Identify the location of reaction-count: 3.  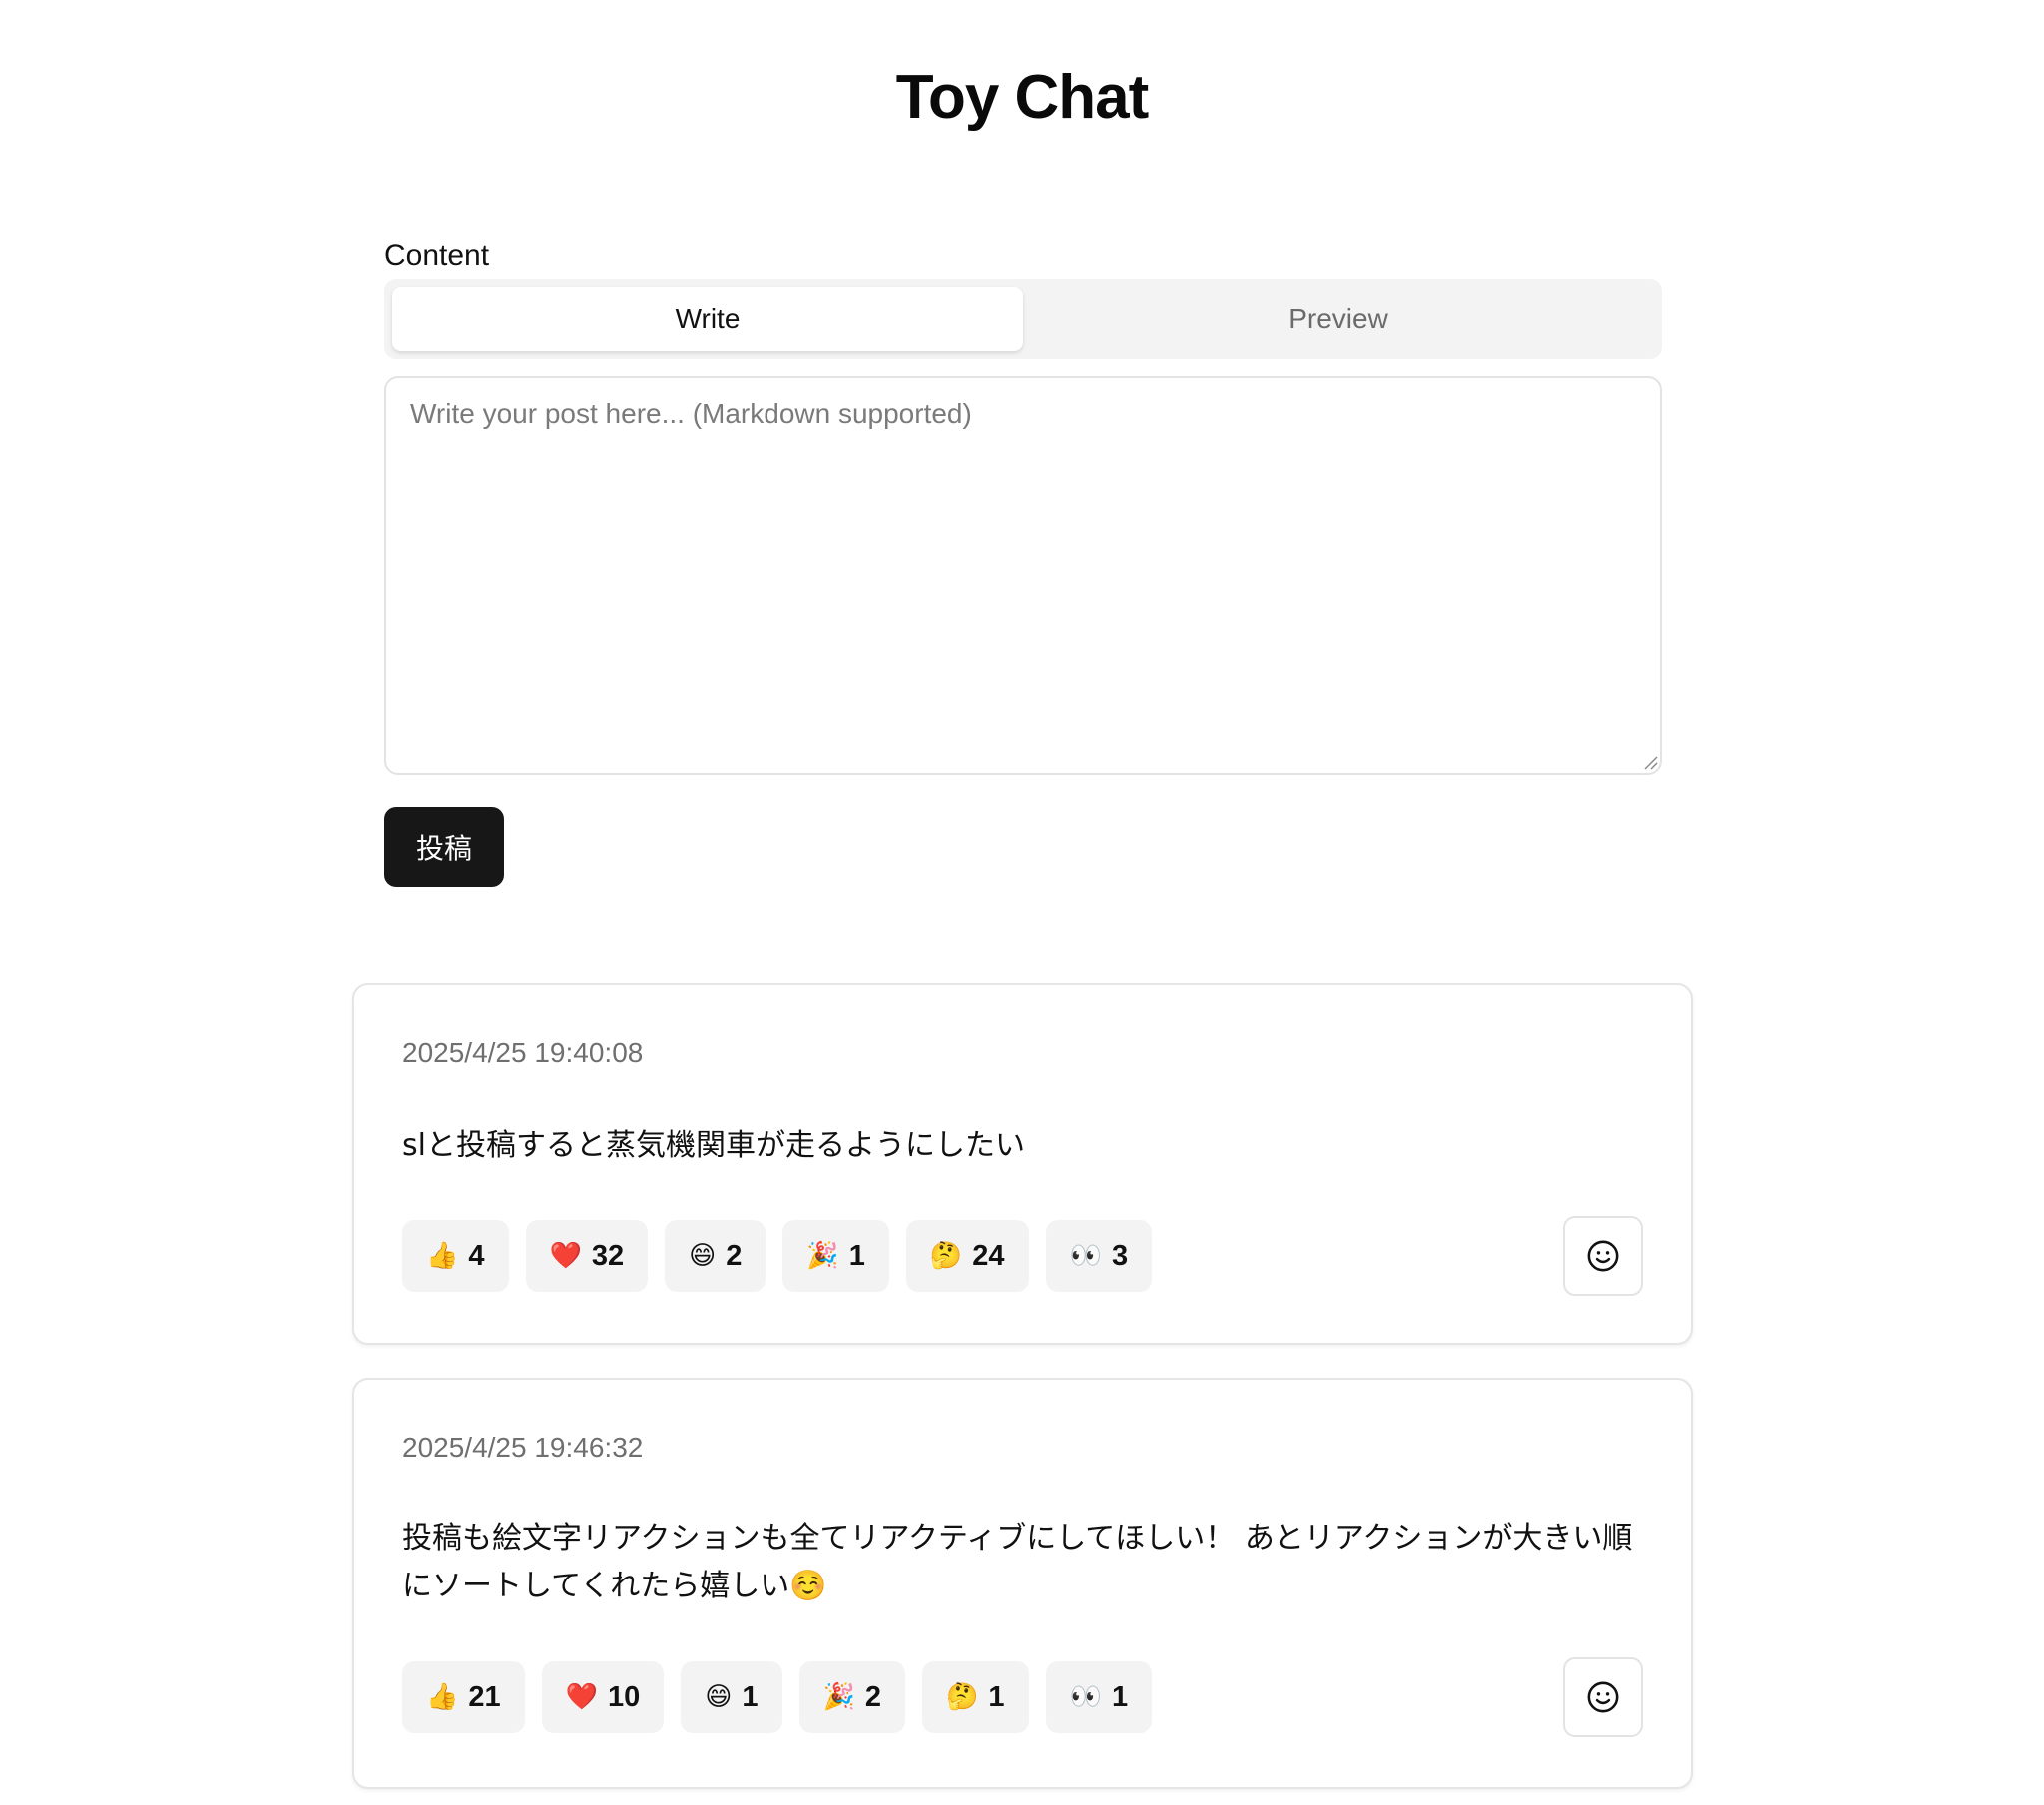
(1120, 1255).